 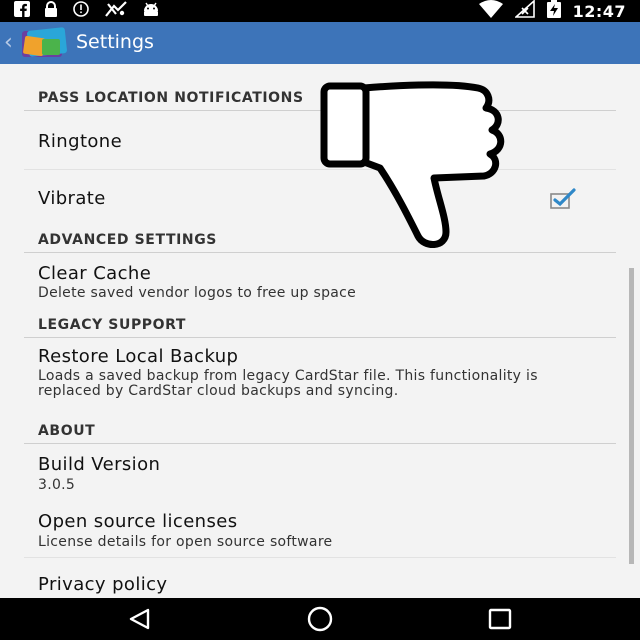 What do you see at coordinates (72, 198) in the screenshot?
I see `vibrate-title: Vibrate` at bounding box center [72, 198].